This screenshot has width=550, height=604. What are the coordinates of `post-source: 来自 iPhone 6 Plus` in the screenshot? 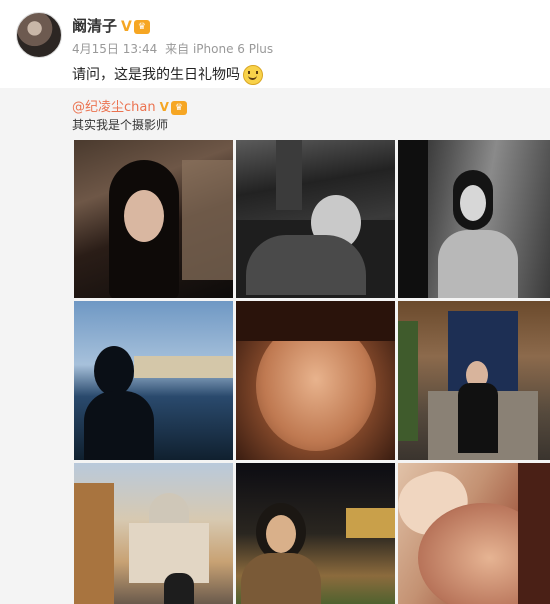 It's located at (219, 49).